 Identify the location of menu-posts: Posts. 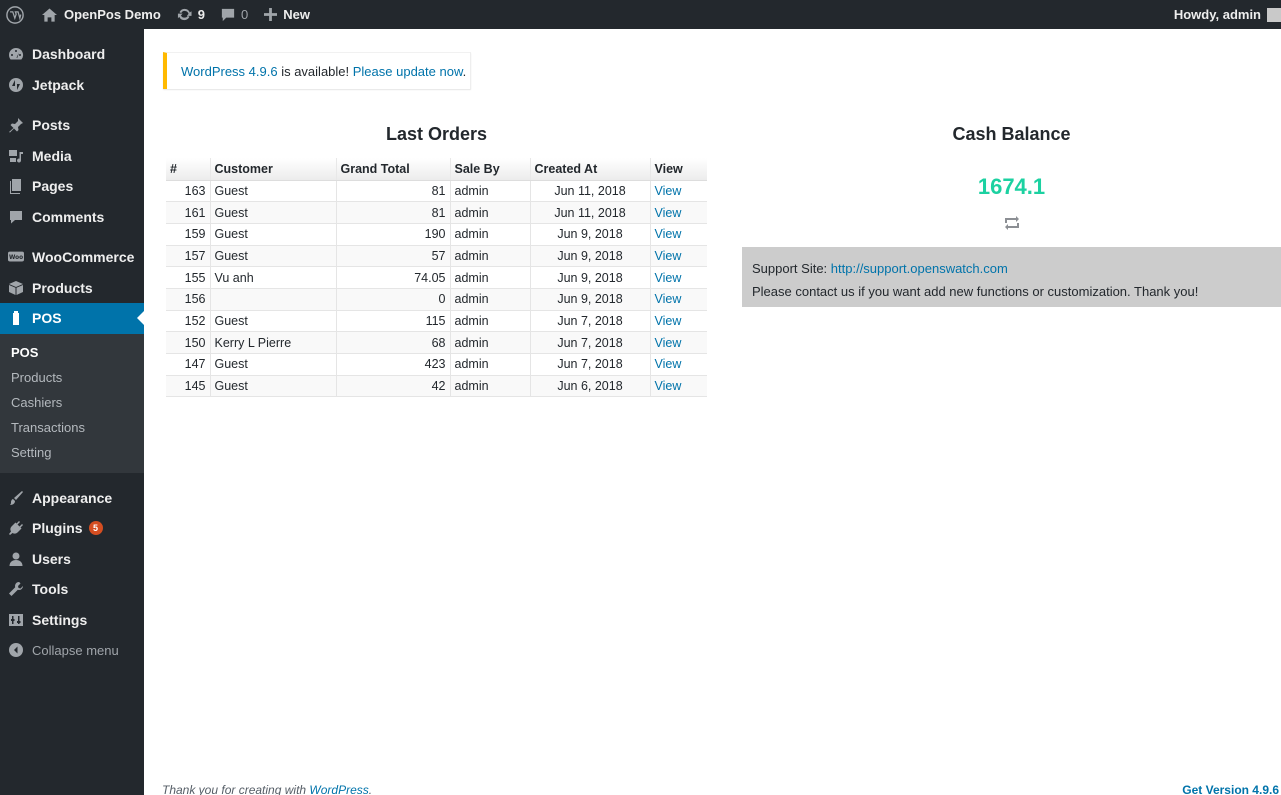
(72, 125).